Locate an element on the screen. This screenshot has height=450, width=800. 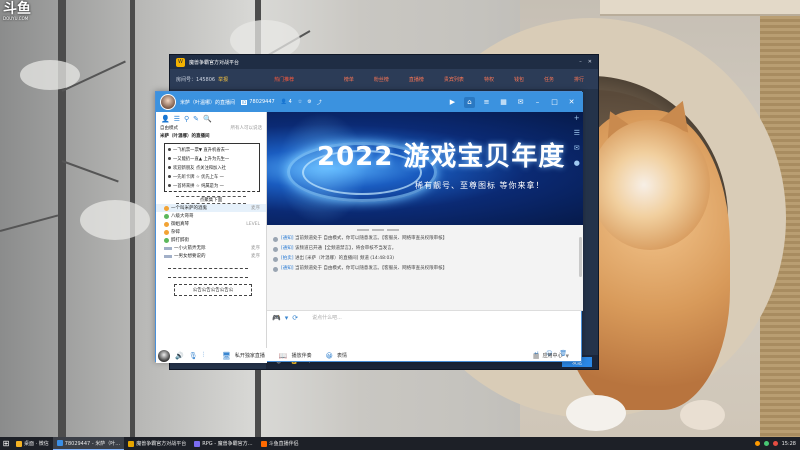
settings-icon: ⚙ is located at coordinates (309, 102).